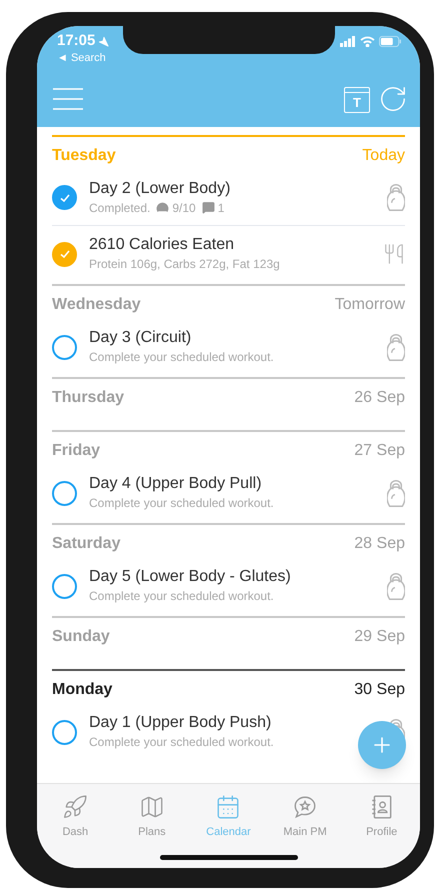  Describe the element at coordinates (228, 807) in the screenshot. I see `calendar-icon` at that location.